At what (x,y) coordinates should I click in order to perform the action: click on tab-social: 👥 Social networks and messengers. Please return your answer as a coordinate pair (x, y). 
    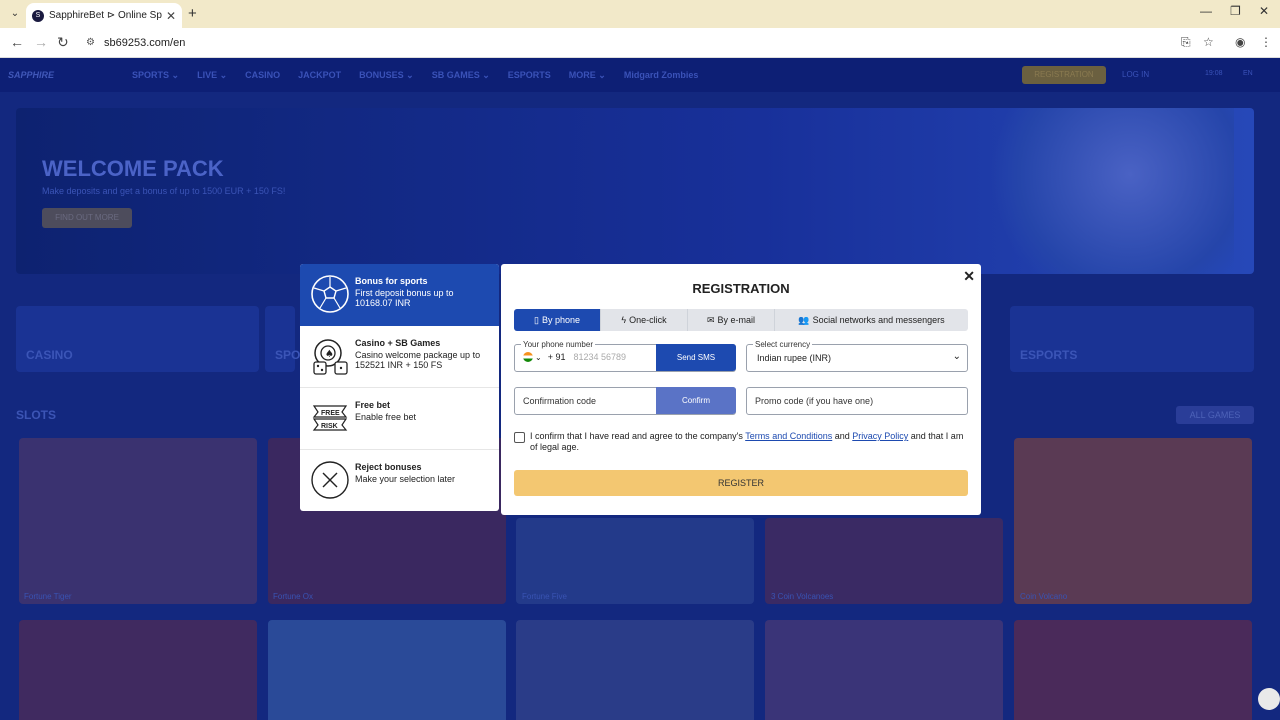
    Looking at the image, I should click on (871, 320).